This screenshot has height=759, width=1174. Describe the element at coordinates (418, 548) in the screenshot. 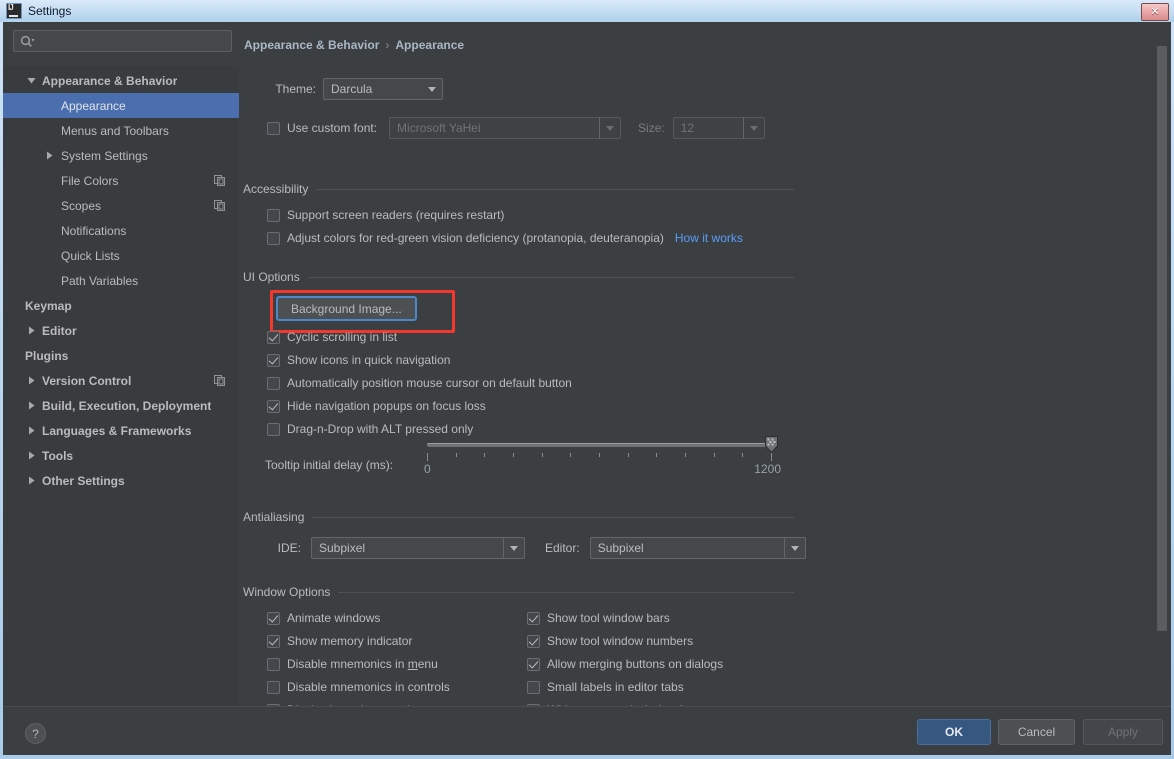

I see `ide-antialiasing-dropdown: Subpixel` at that location.